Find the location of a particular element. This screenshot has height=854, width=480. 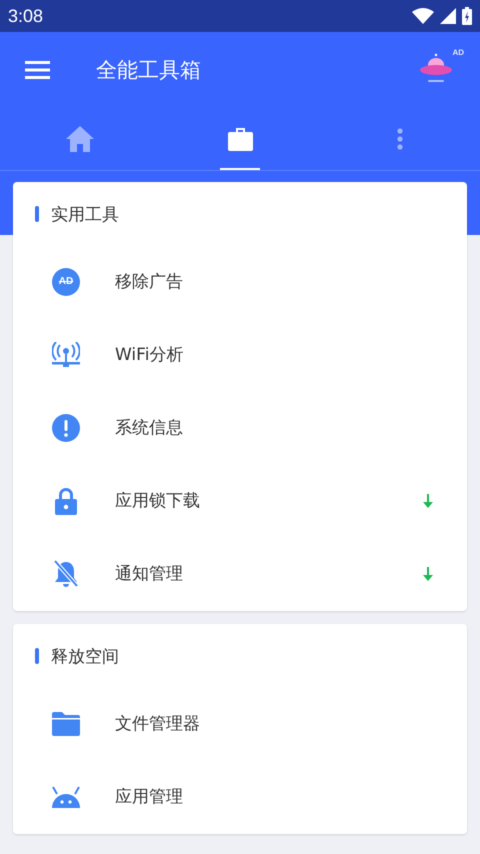

android-icon is located at coordinates (66, 797).